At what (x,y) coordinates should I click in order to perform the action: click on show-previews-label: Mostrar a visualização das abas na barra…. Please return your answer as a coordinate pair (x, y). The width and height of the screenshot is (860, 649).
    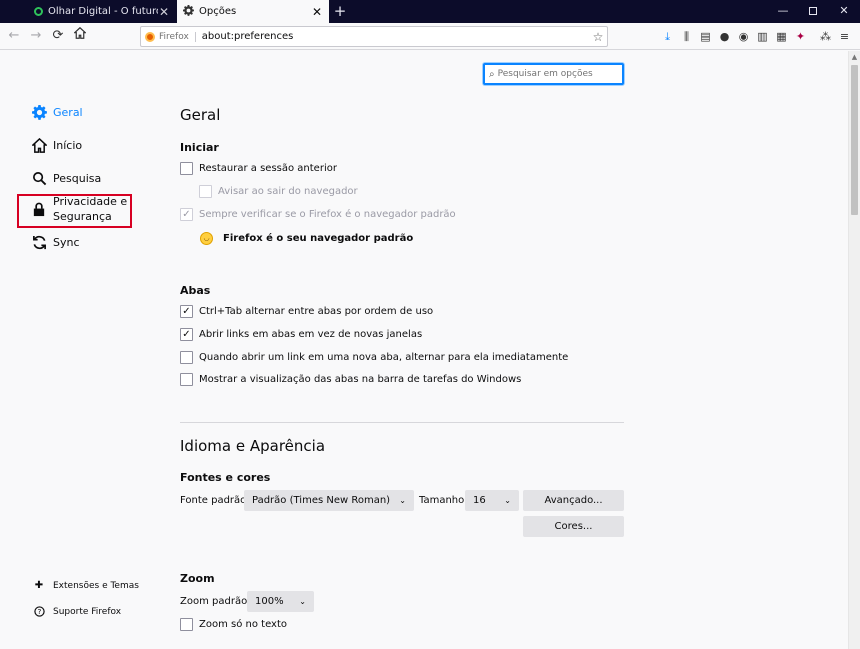
    Looking at the image, I should click on (360, 379).